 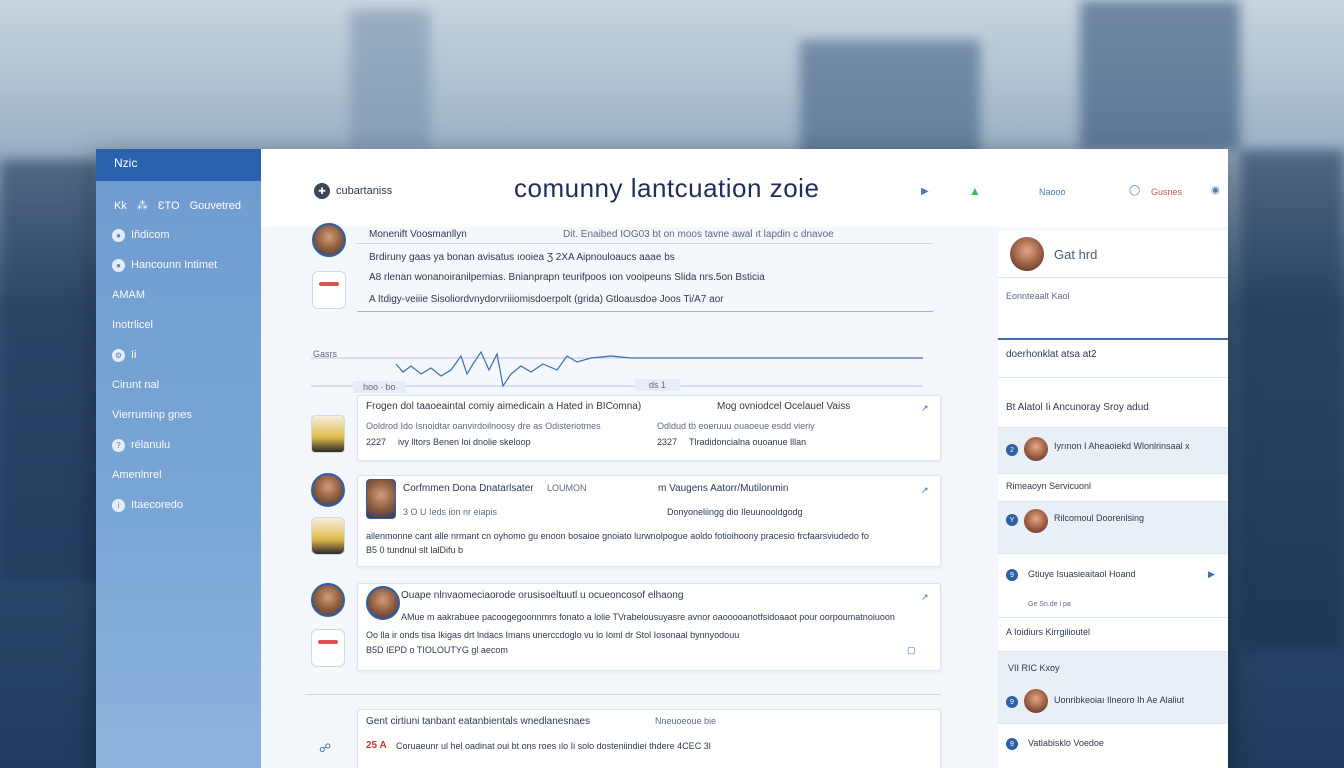 What do you see at coordinates (132, 325) in the screenshot?
I see `sidebar-item-label: Inotrlicel` at bounding box center [132, 325].